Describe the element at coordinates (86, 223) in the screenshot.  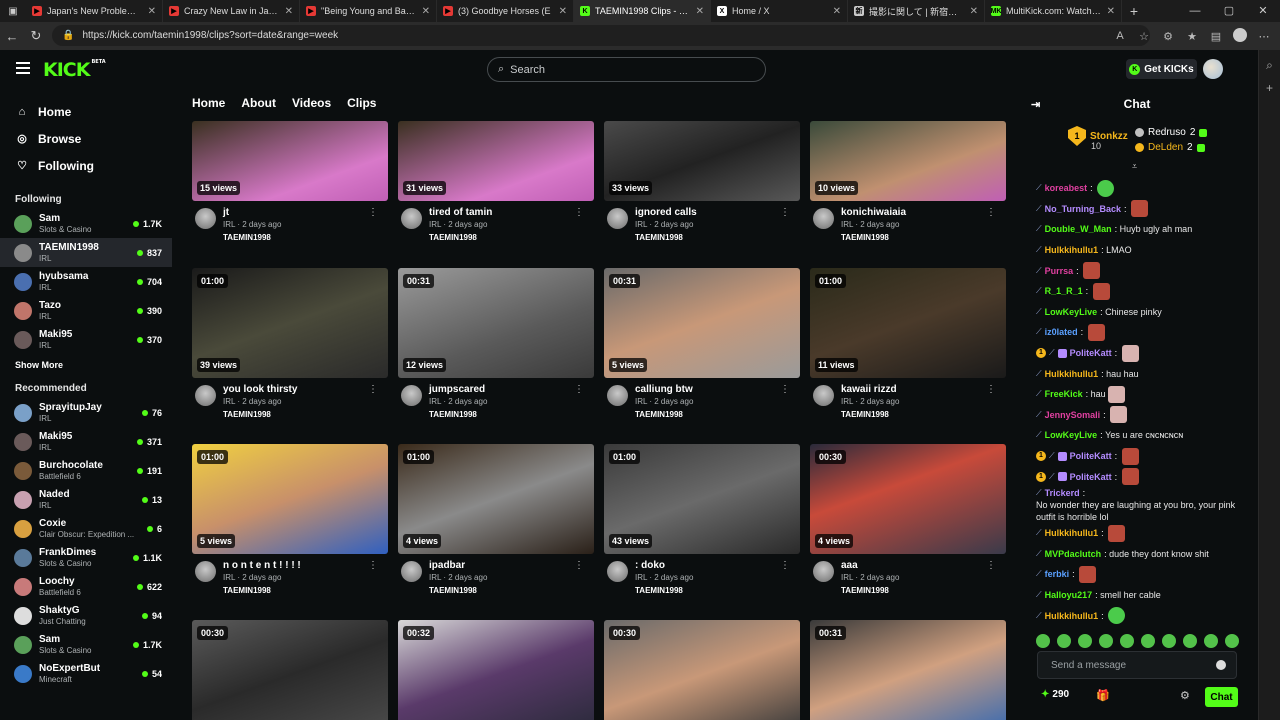
I see `sidebar-channel: Sam Slots & Casino 1.7K` at that location.